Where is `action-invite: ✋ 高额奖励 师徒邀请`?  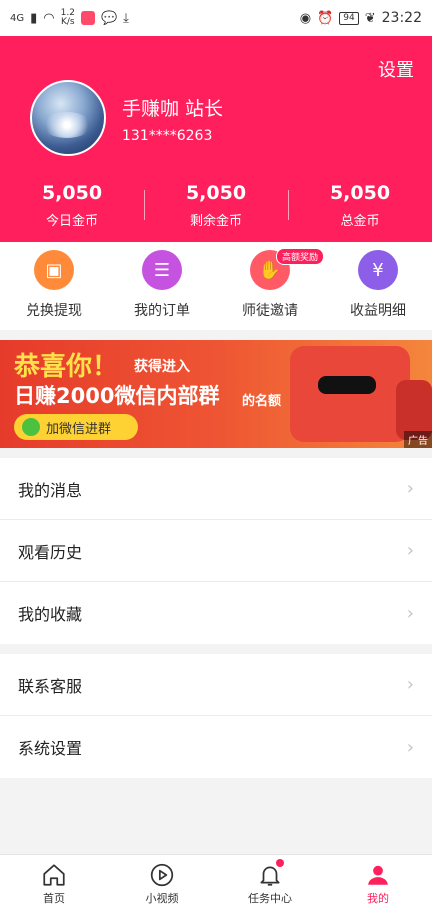 action-invite: ✋ 高额奖励 师徒邀请 is located at coordinates (270, 286).